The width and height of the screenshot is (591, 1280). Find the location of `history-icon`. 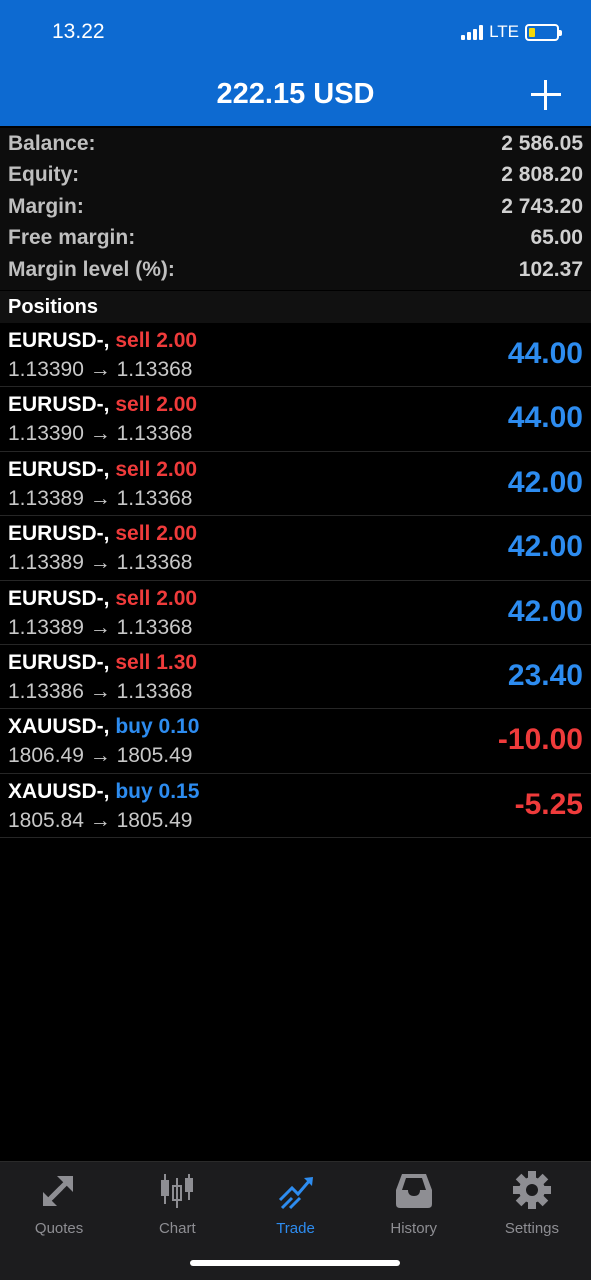

history-icon is located at coordinates (414, 1190).